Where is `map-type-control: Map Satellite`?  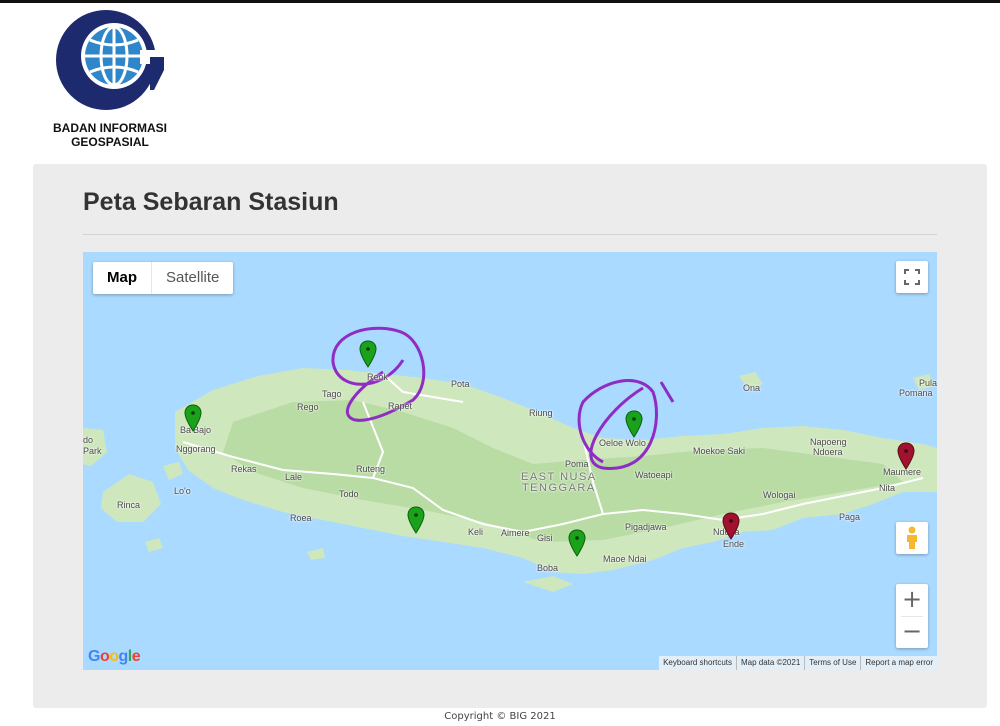 map-type-control: Map Satellite is located at coordinates (163, 278).